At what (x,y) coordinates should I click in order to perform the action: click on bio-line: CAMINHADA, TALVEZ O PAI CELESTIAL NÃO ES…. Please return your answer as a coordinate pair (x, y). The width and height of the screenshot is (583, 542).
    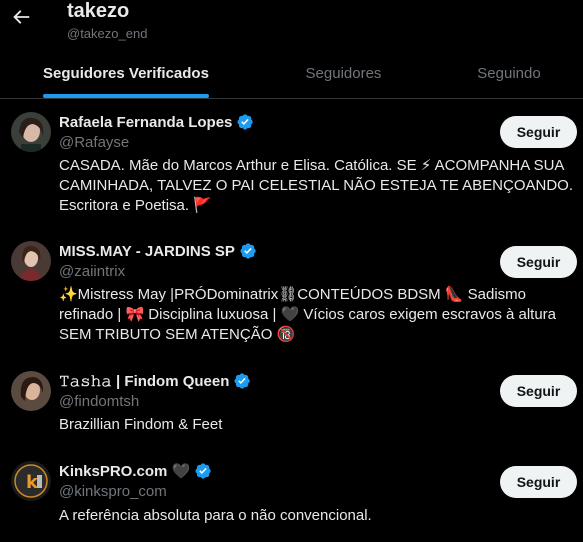
    Looking at the image, I should click on (316, 185).